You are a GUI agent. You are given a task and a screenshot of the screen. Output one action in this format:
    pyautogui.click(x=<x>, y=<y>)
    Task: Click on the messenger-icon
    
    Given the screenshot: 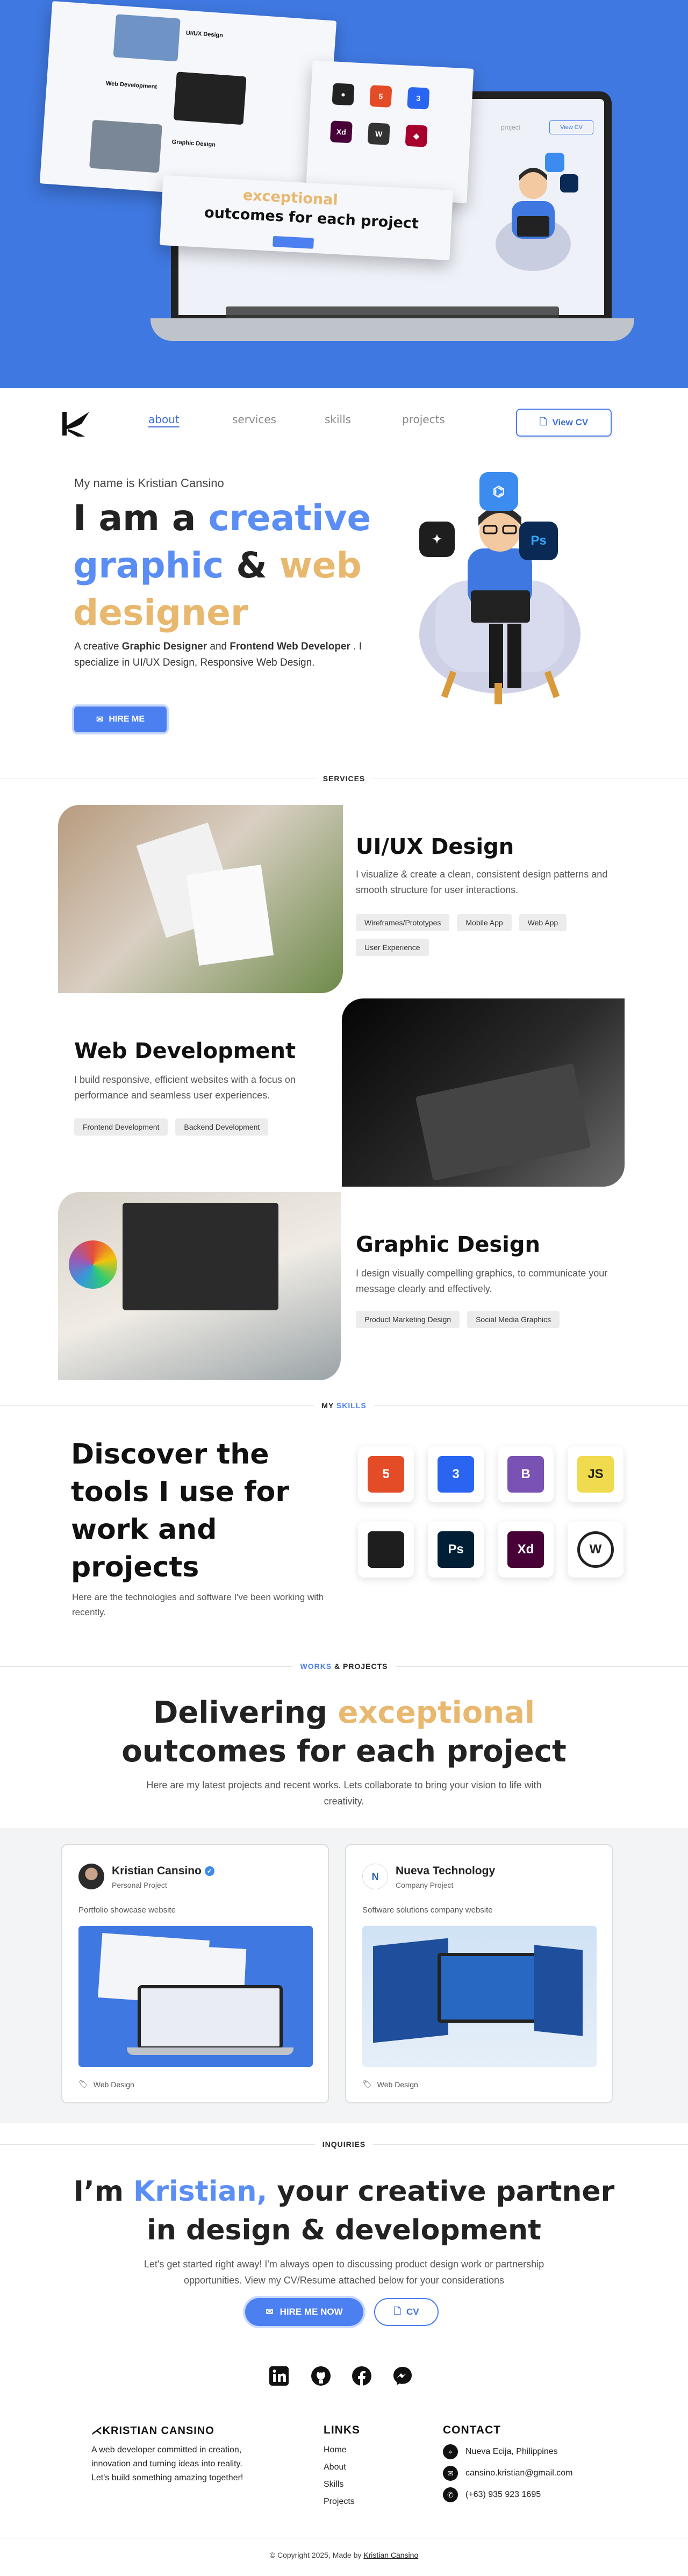 What is the action you would take?
    pyautogui.click(x=402, y=2376)
    